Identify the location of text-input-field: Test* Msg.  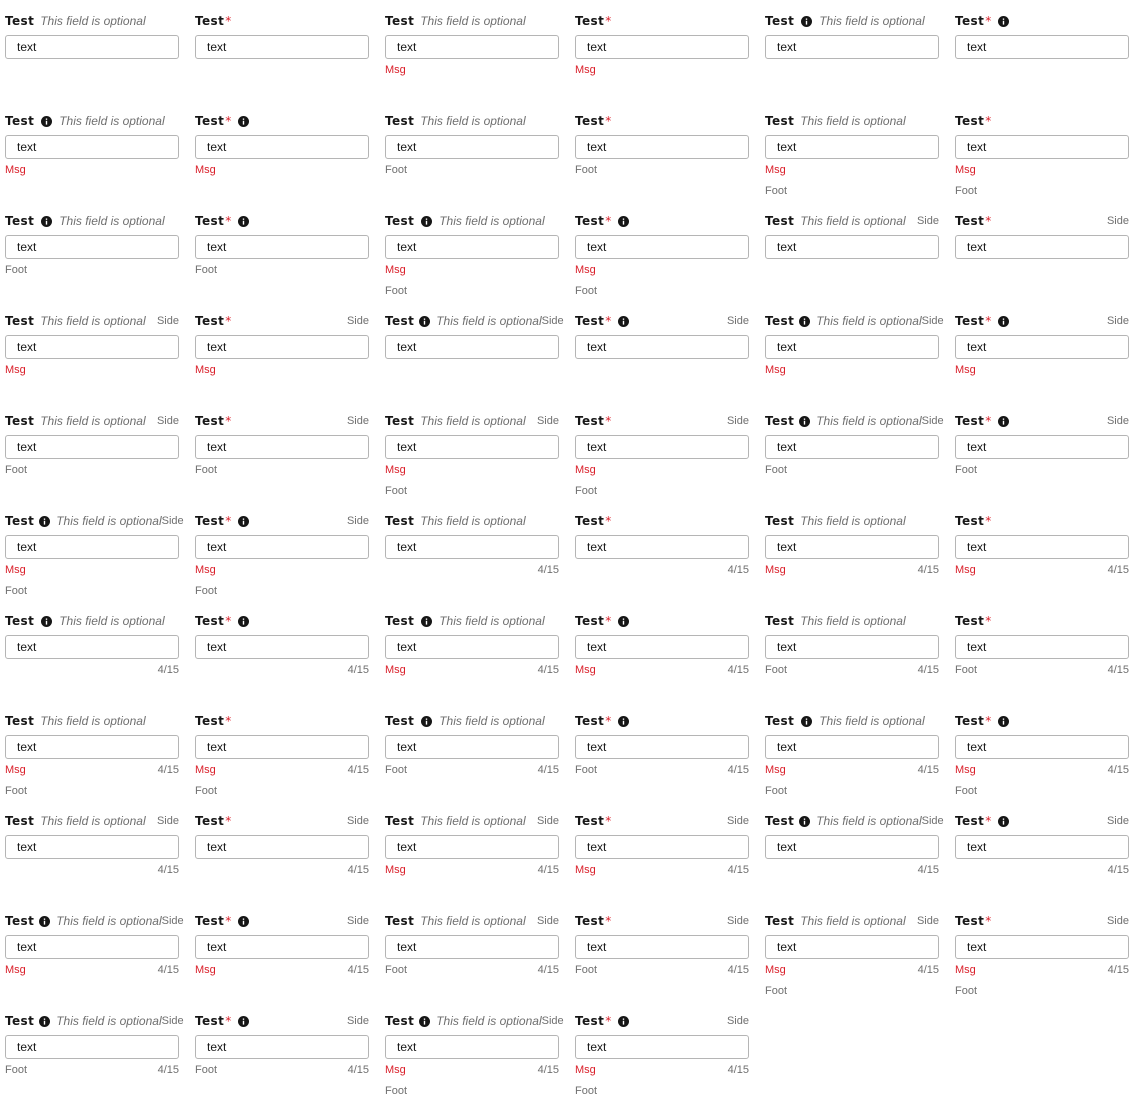
(282, 158).